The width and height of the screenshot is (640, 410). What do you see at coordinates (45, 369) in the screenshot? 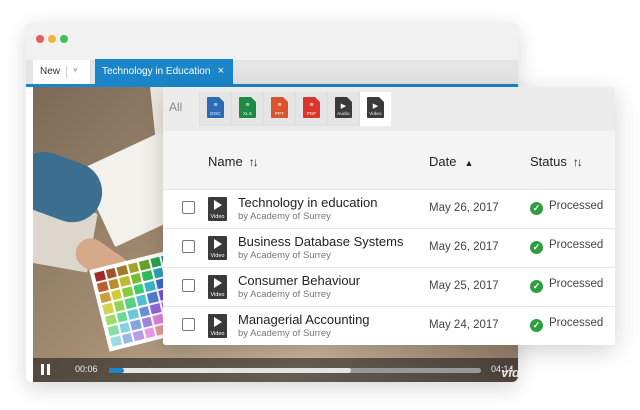
I see `pause-icon` at bounding box center [45, 369].